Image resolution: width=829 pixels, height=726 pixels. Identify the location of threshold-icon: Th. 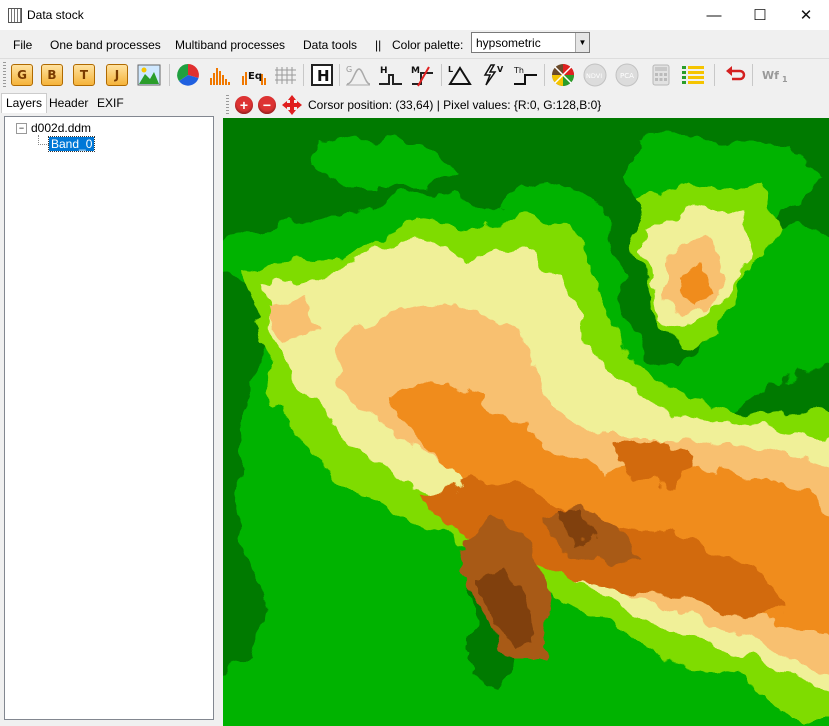
(525, 75).